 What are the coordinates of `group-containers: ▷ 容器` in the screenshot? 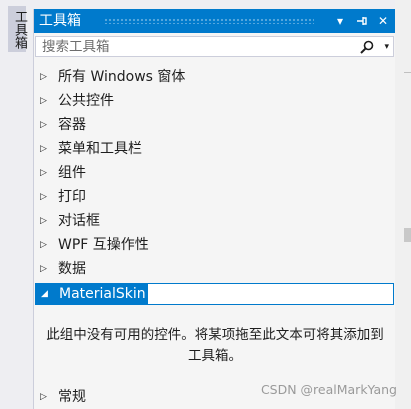 It's located at (215, 125).